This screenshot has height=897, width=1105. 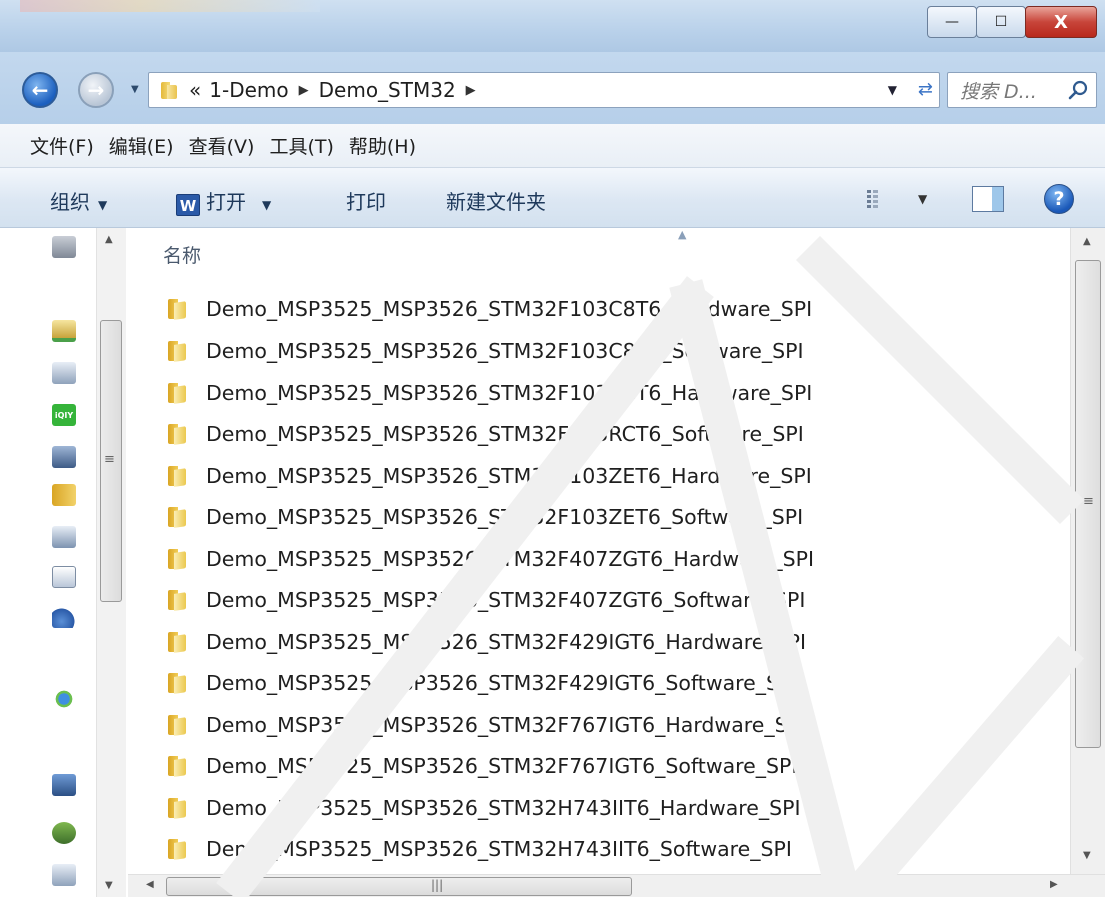 I want to click on homegroup-icon, so click(x=64, y=699).